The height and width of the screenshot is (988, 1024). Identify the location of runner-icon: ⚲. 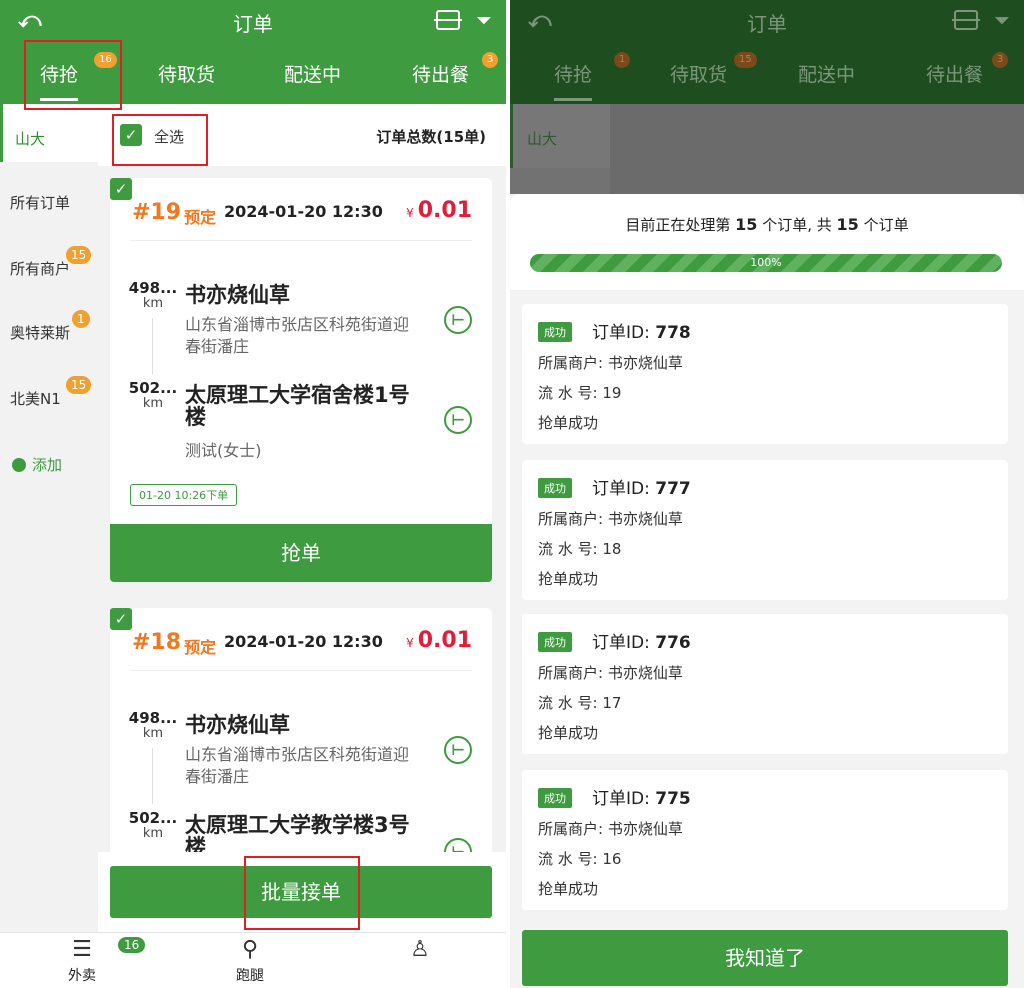
(250, 949).